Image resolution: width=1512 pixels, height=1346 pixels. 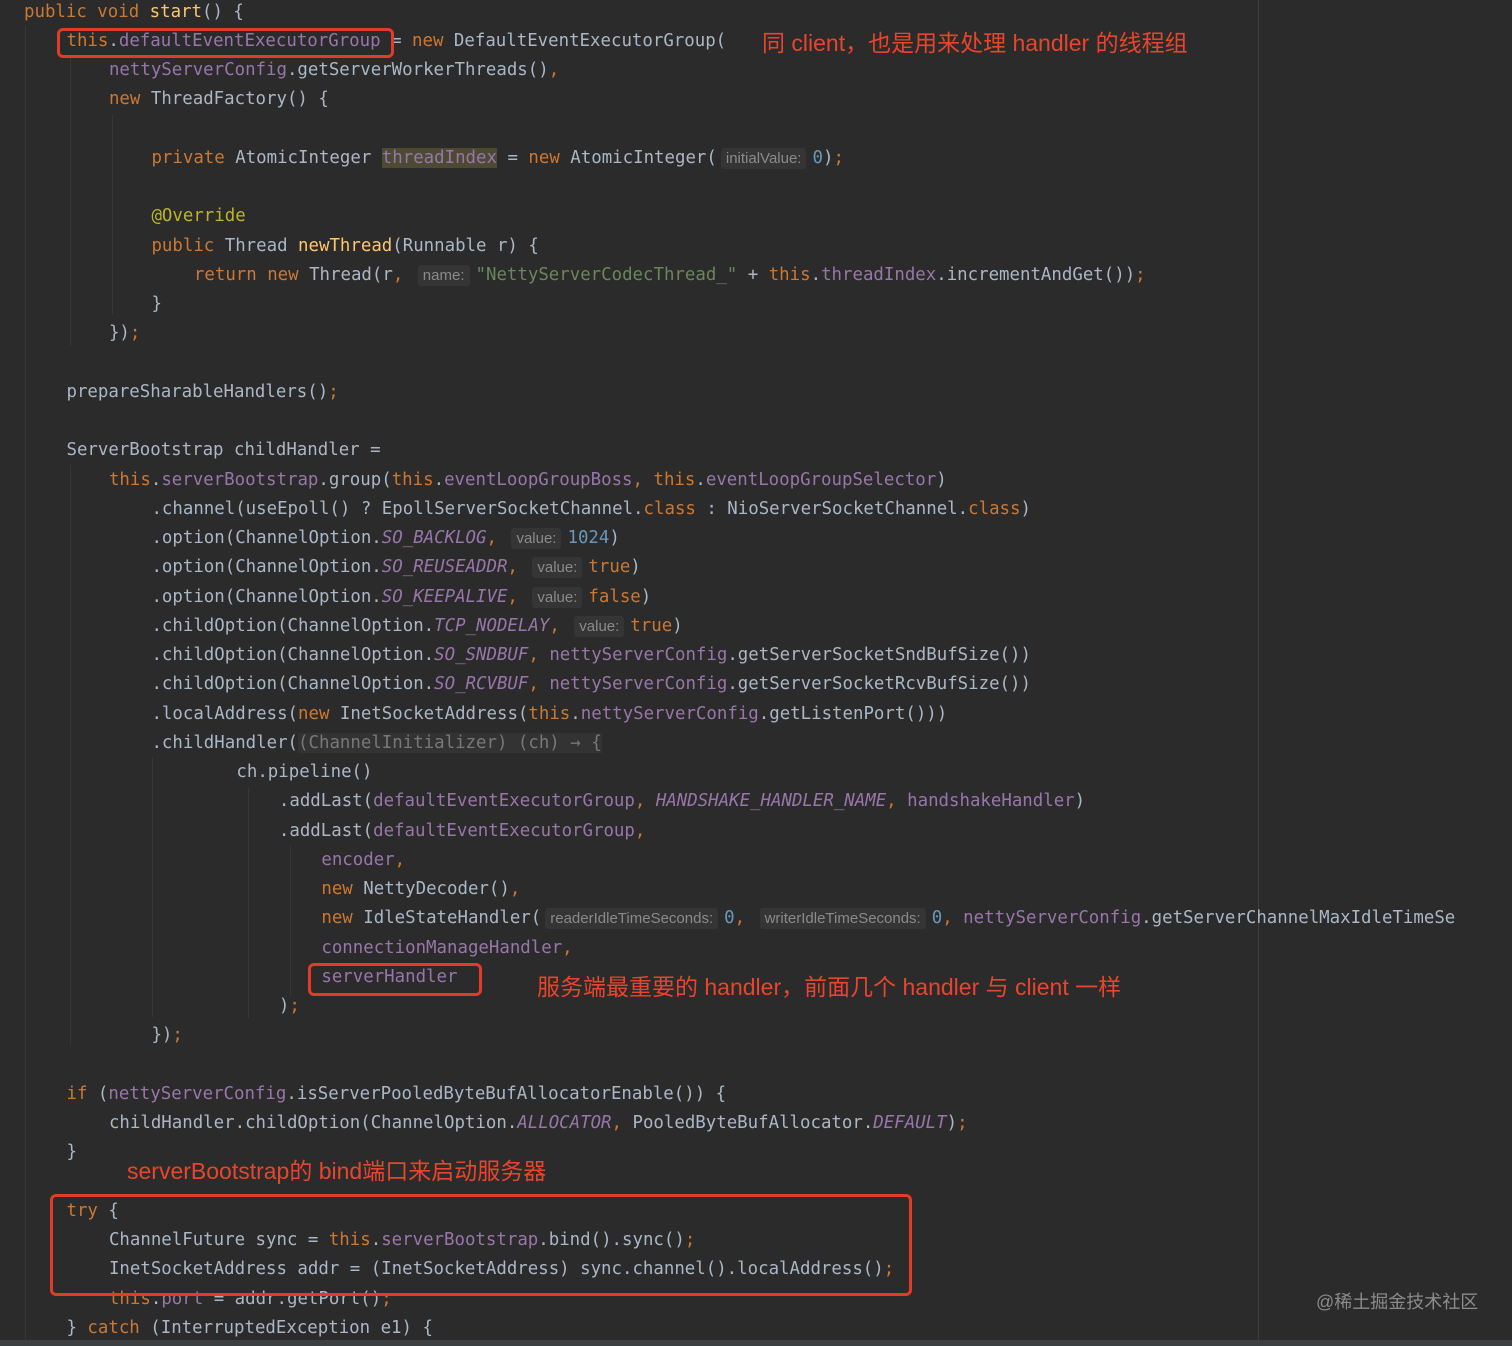 What do you see at coordinates (197, 391) in the screenshot?
I see `code-token: prepareSharableHandlers()` at bounding box center [197, 391].